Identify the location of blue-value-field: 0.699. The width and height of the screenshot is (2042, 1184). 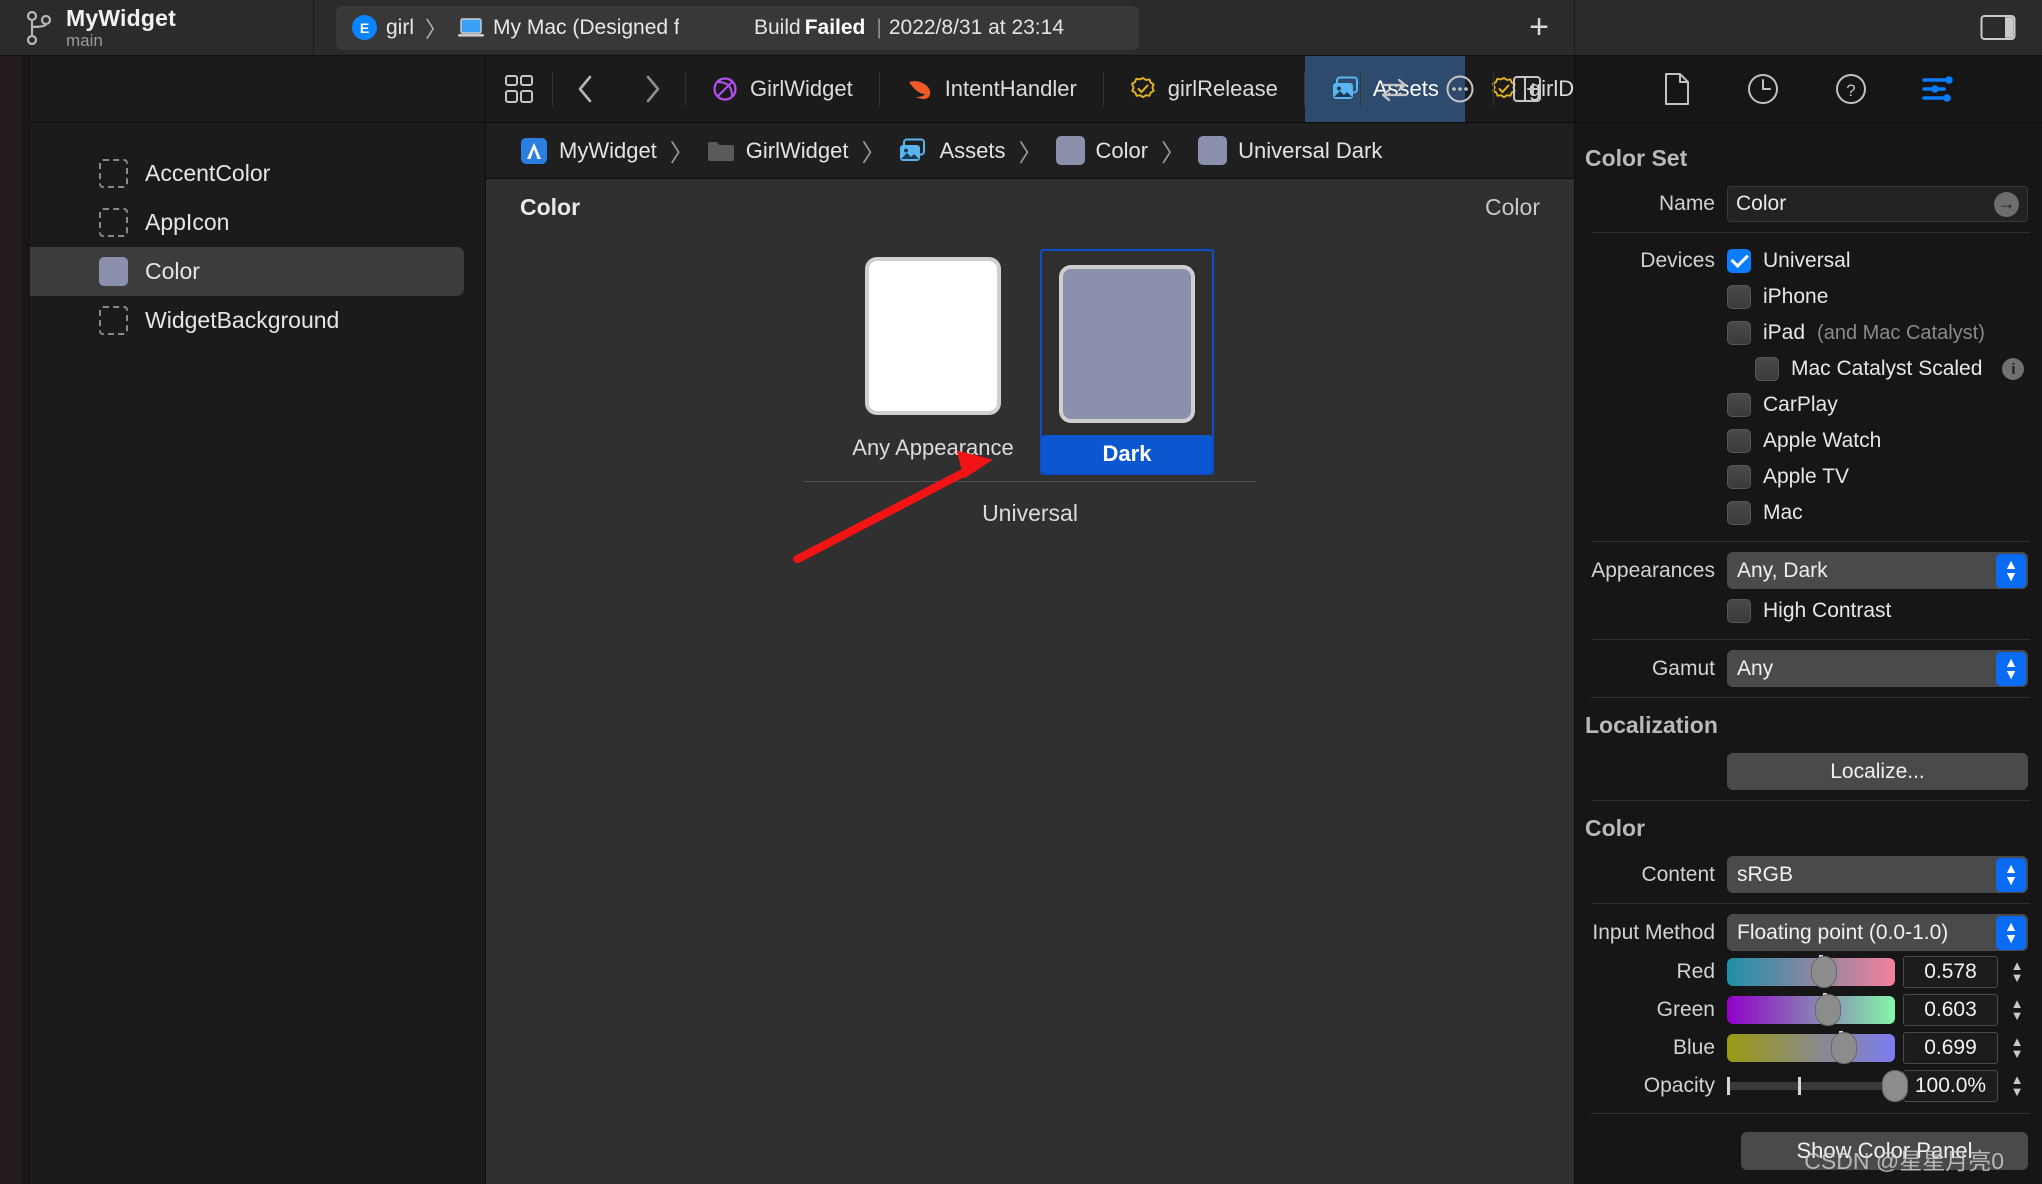
(1950, 1048).